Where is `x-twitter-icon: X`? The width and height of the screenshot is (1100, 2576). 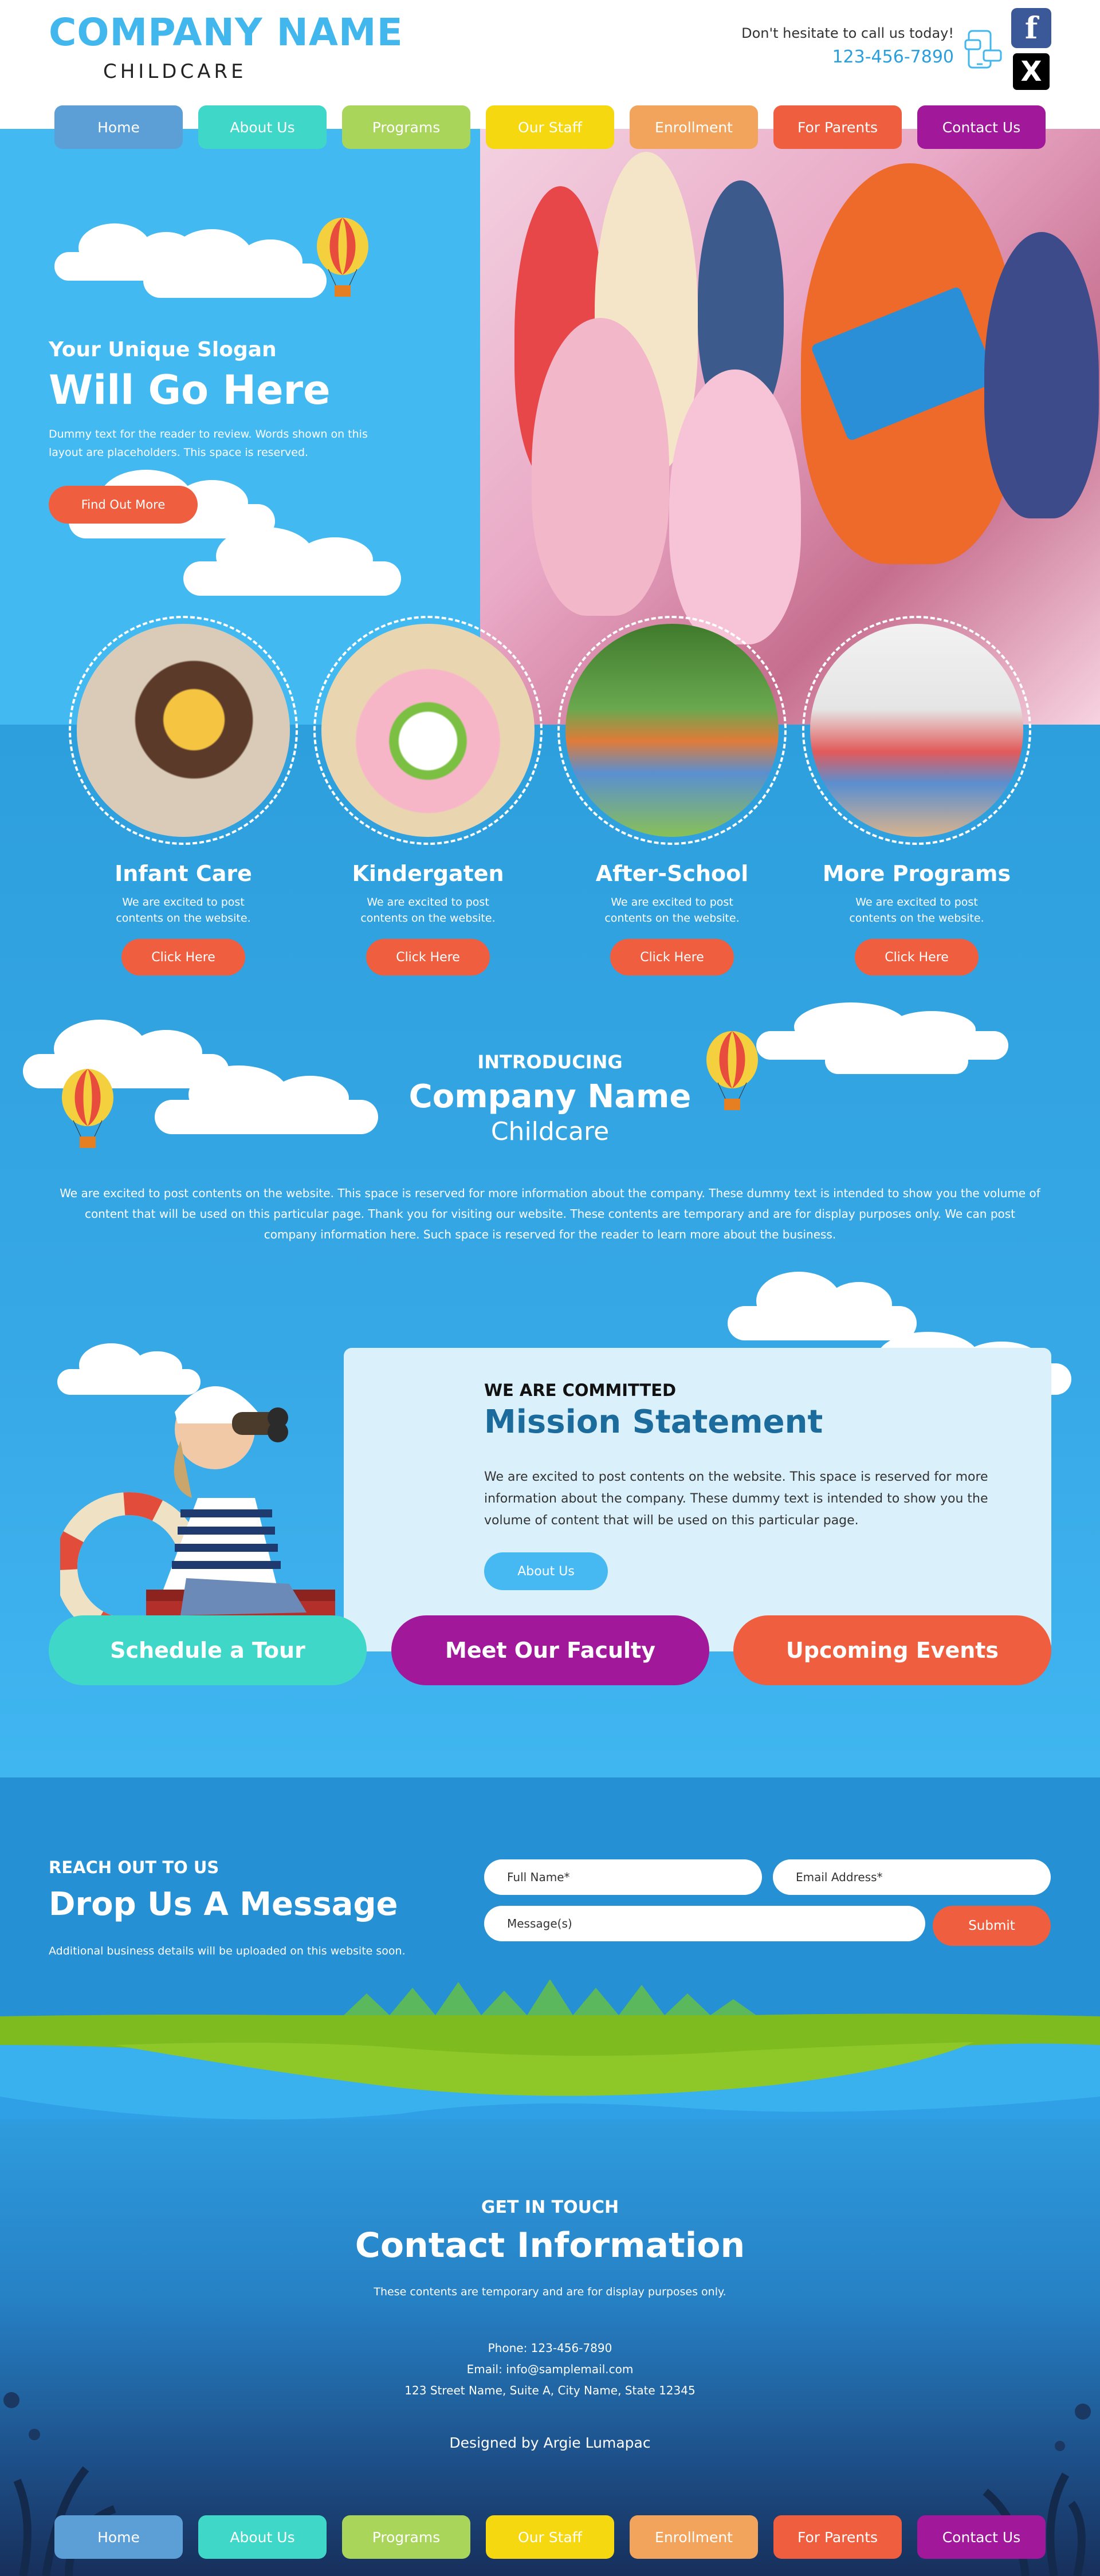
x-twitter-icon: X is located at coordinates (1031, 72).